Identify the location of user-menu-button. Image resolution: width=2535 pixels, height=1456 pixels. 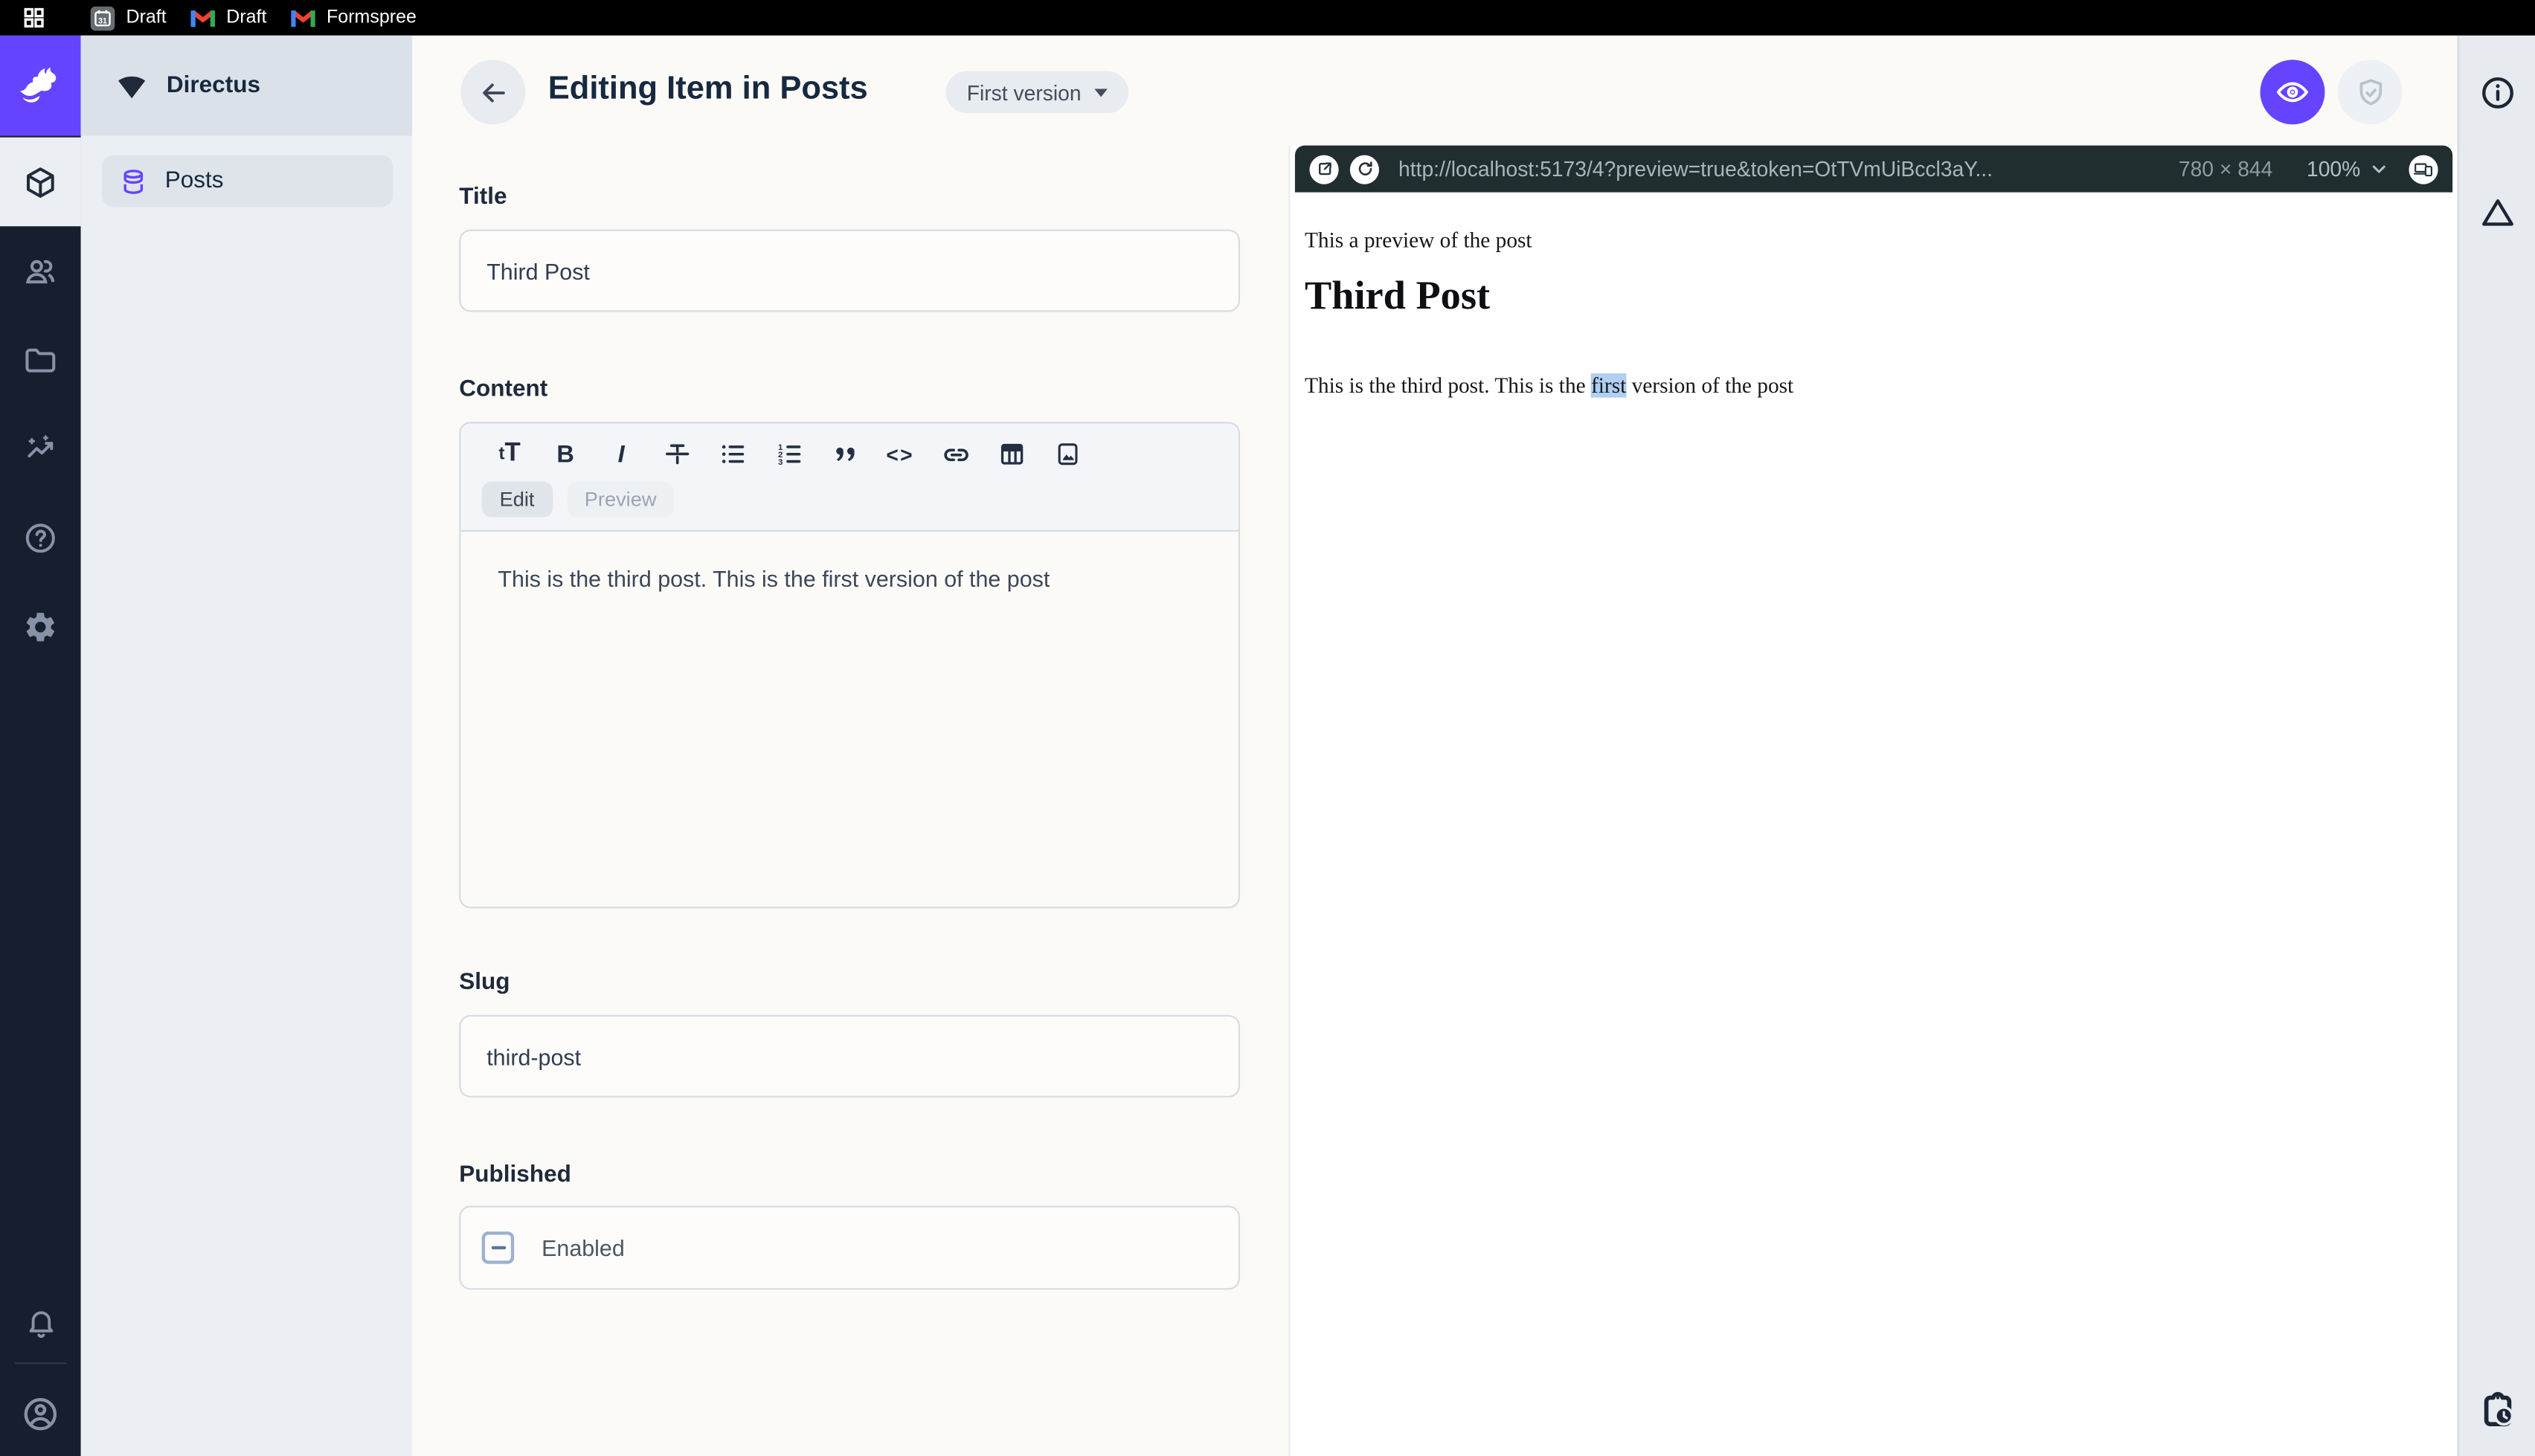
(40, 1414).